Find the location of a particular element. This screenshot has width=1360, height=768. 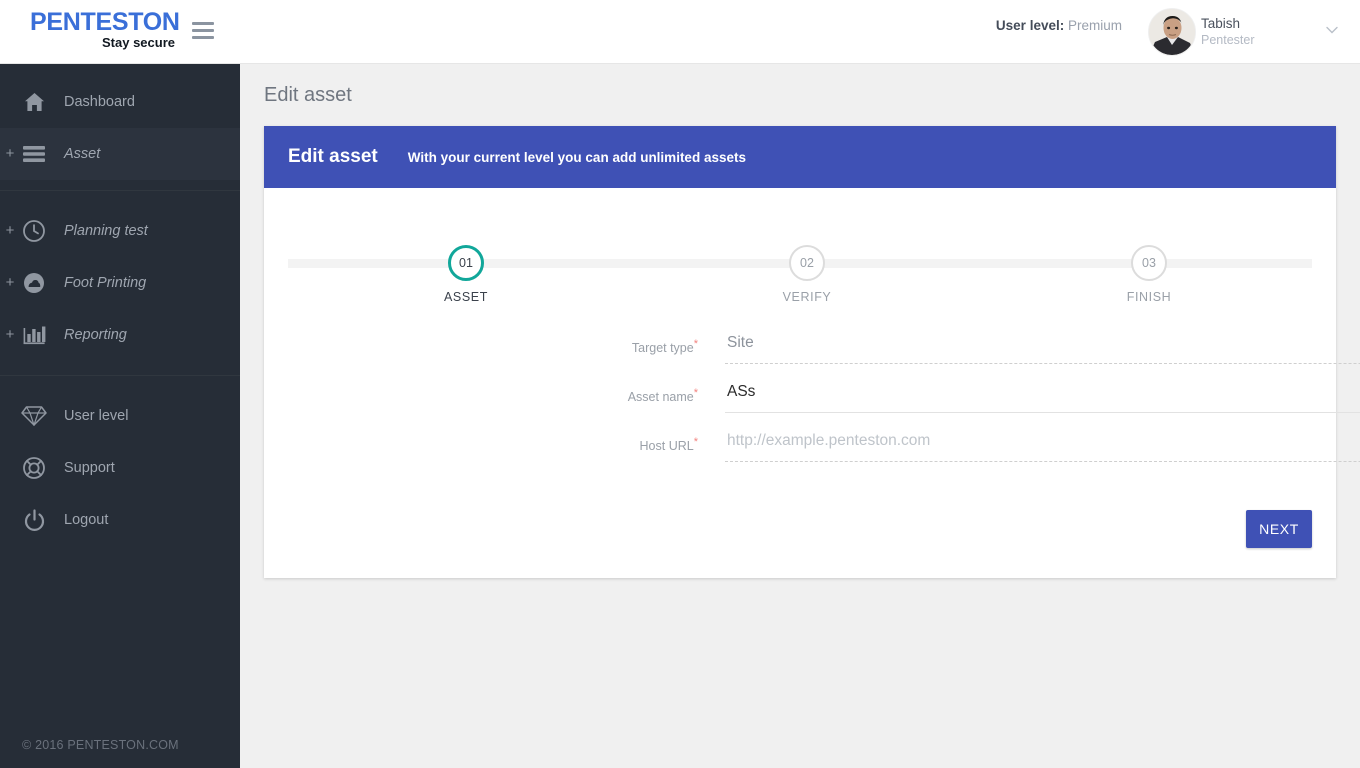

brand-logo-main: PENTESTON is located at coordinates (105, 22).